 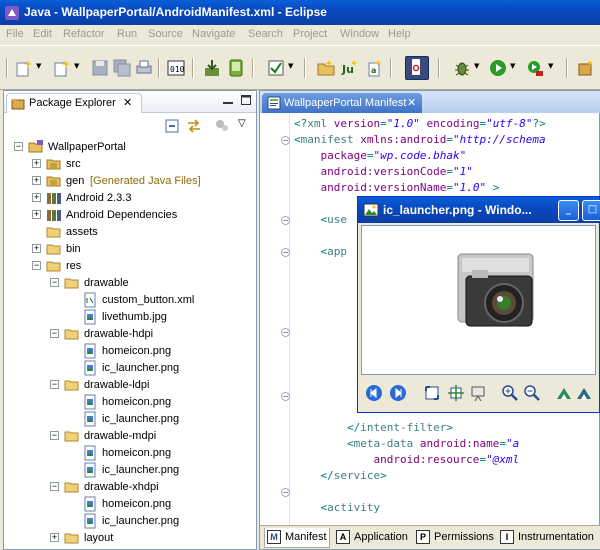 I want to click on debug-dropdown-icon: ▼, so click(x=478, y=68).